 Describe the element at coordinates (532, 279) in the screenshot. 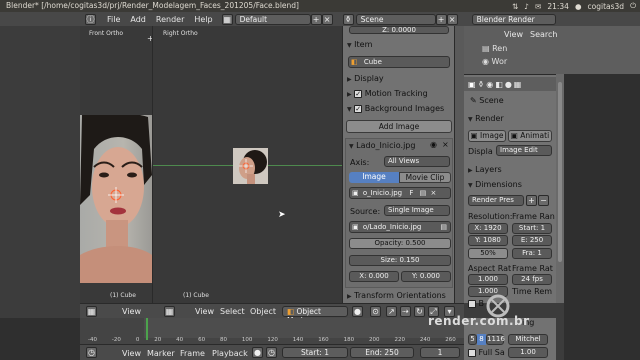

I see `fps-select: 24 fps` at that location.